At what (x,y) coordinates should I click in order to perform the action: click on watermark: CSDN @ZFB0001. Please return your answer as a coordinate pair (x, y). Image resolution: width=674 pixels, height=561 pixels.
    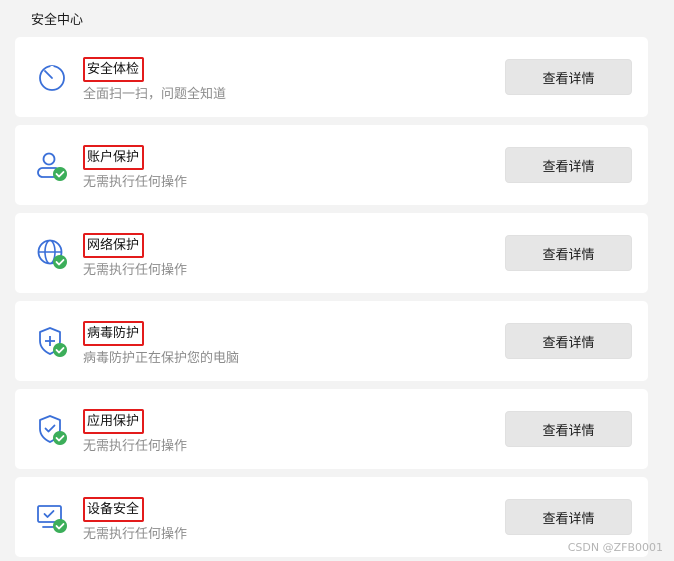
    Looking at the image, I should click on (615, 547).